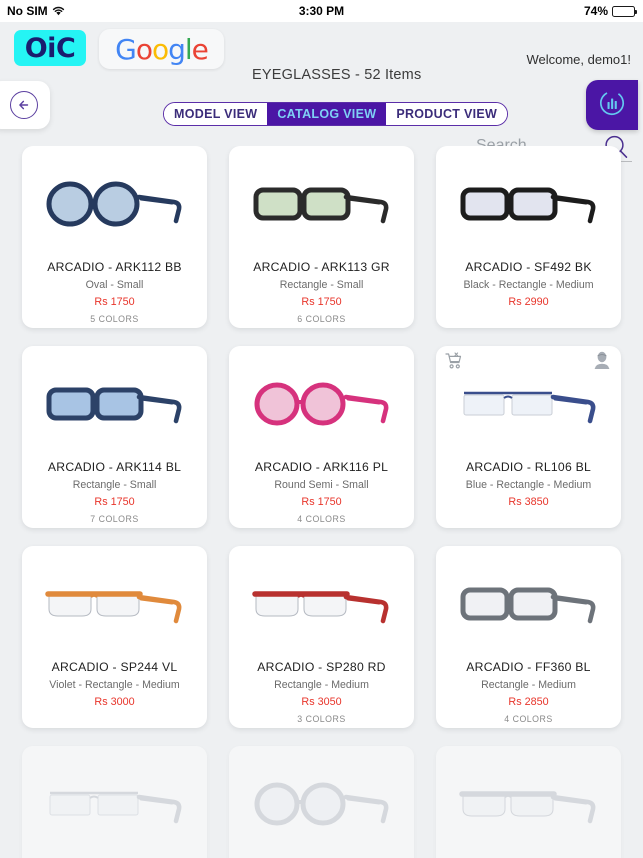  What do you see at coordinates (447, 114) in the screenshot?
I see `tab-product-view: PRODUCT VIEW` at bounding box center [447, 114].